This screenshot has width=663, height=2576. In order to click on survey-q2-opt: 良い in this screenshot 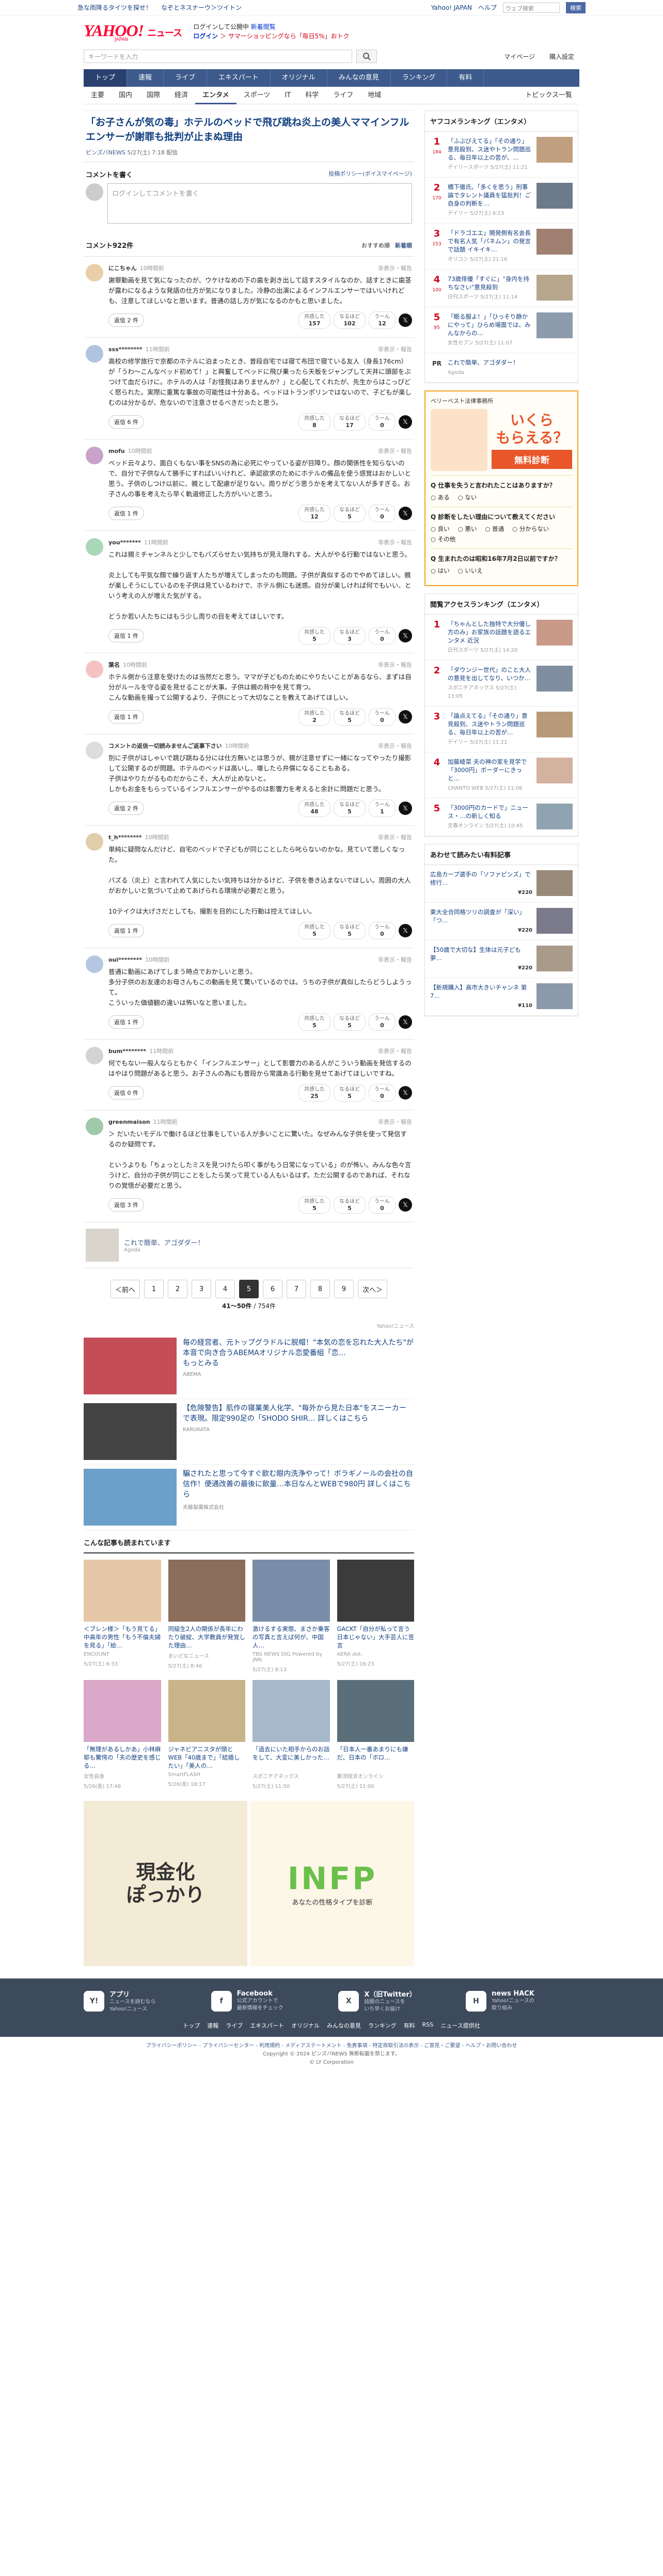, I will do `click(440, 529)`.